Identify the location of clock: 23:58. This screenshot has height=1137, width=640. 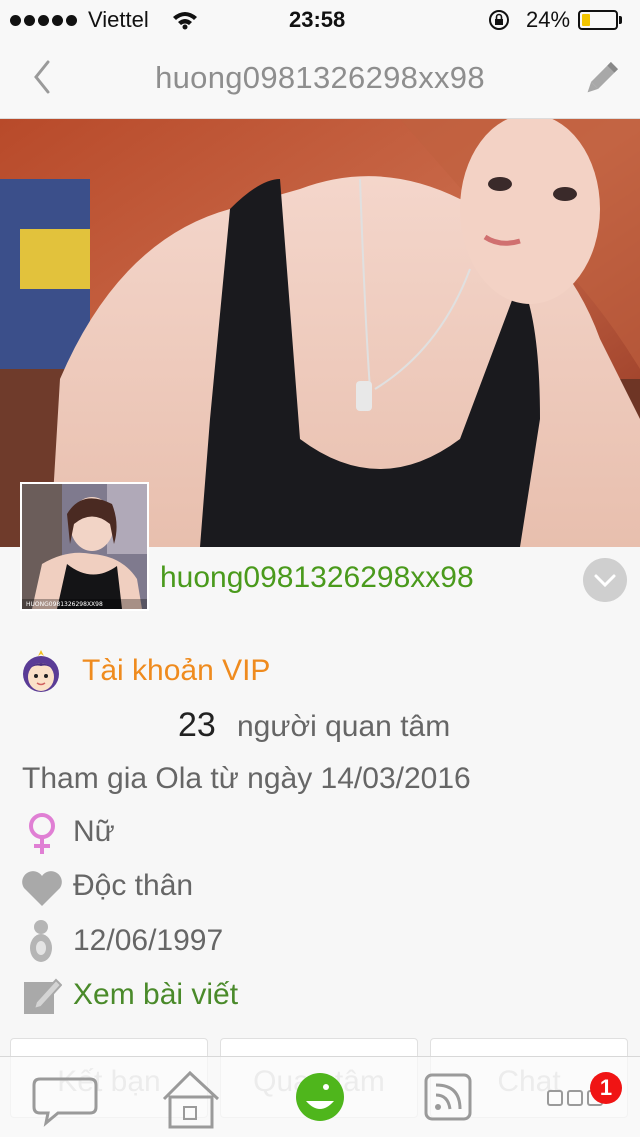
(317, 19).